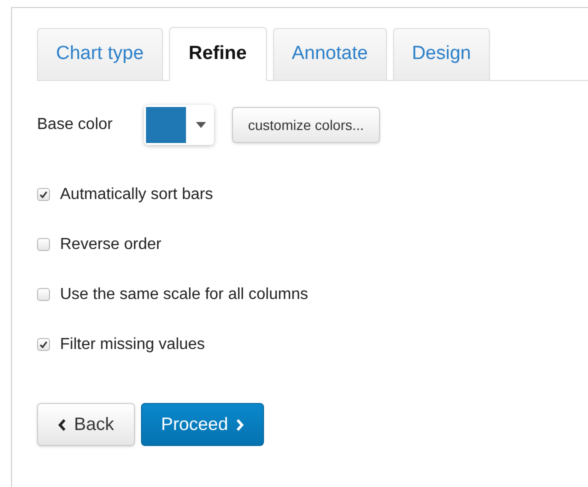 This screenshot has width=588, height=487. I want to click on tab: Chart type, so click(100, 54).